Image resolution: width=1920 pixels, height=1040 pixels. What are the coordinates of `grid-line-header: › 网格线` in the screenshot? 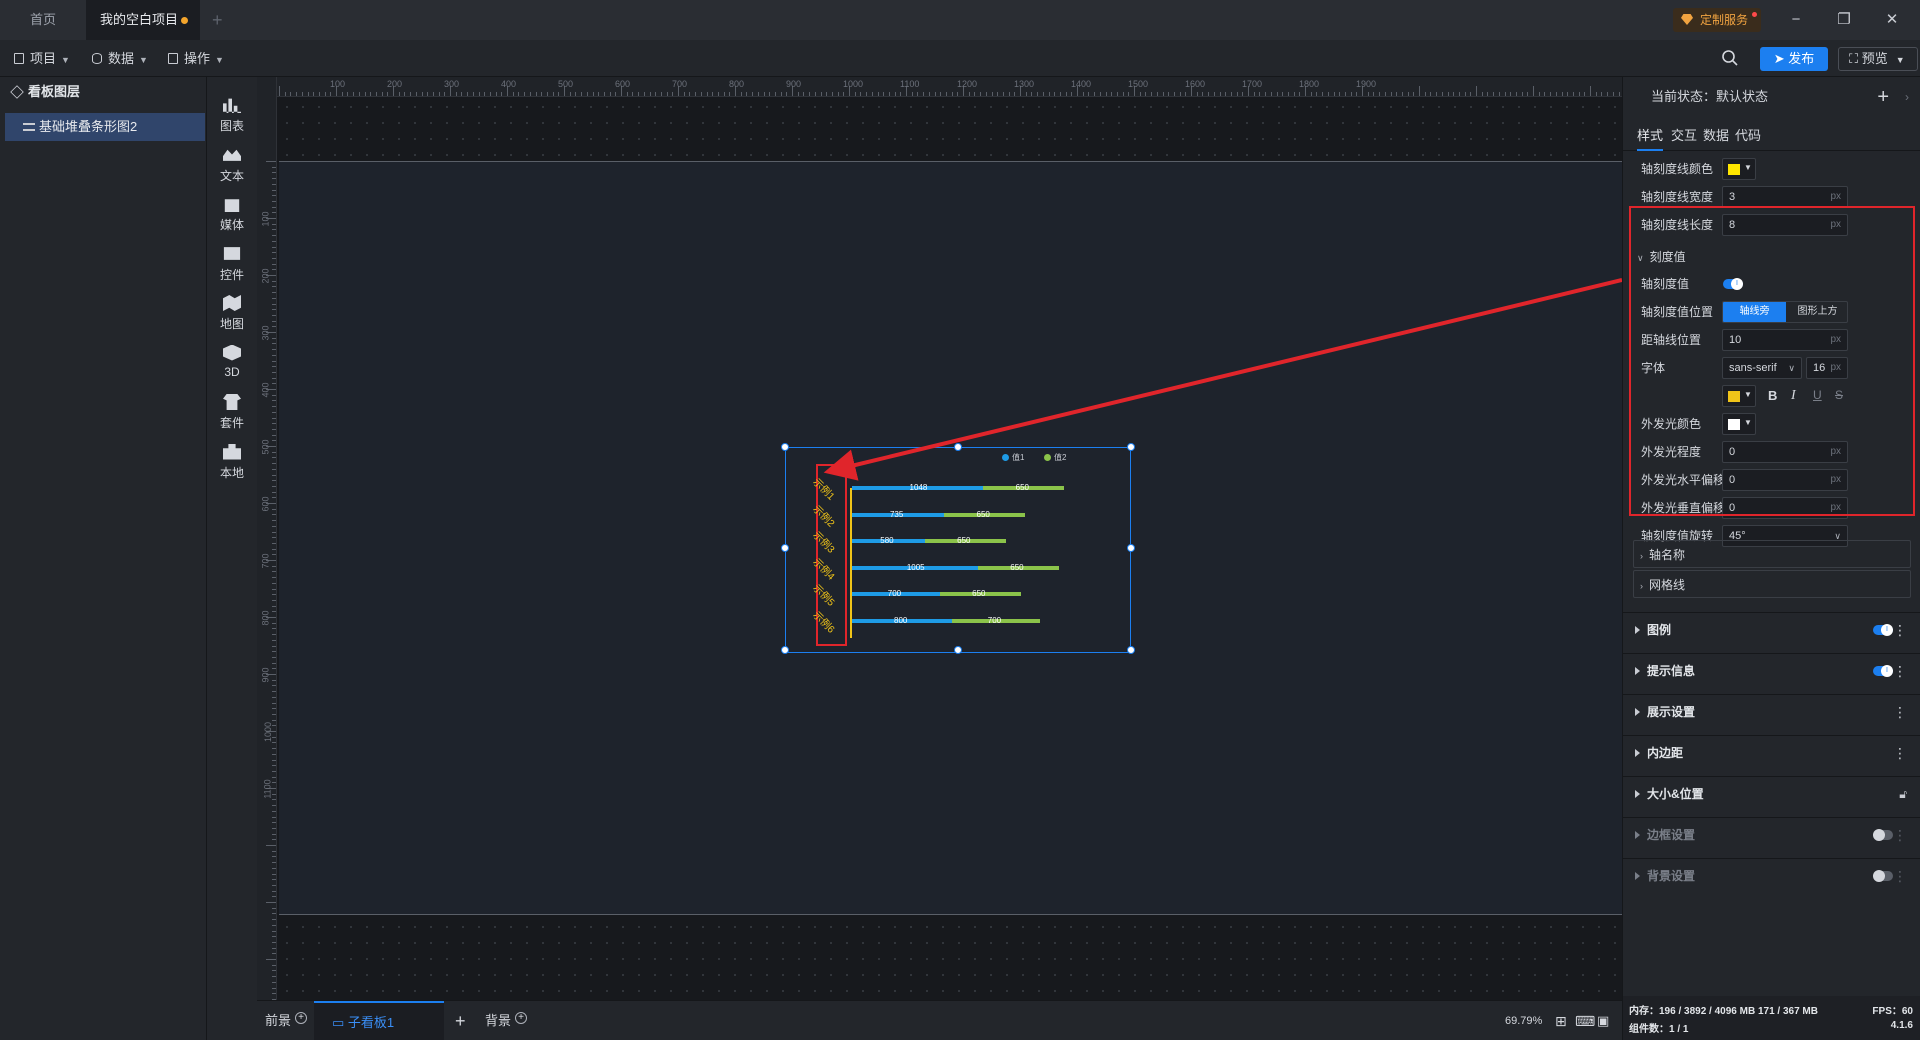 It's located at (1662, 585).